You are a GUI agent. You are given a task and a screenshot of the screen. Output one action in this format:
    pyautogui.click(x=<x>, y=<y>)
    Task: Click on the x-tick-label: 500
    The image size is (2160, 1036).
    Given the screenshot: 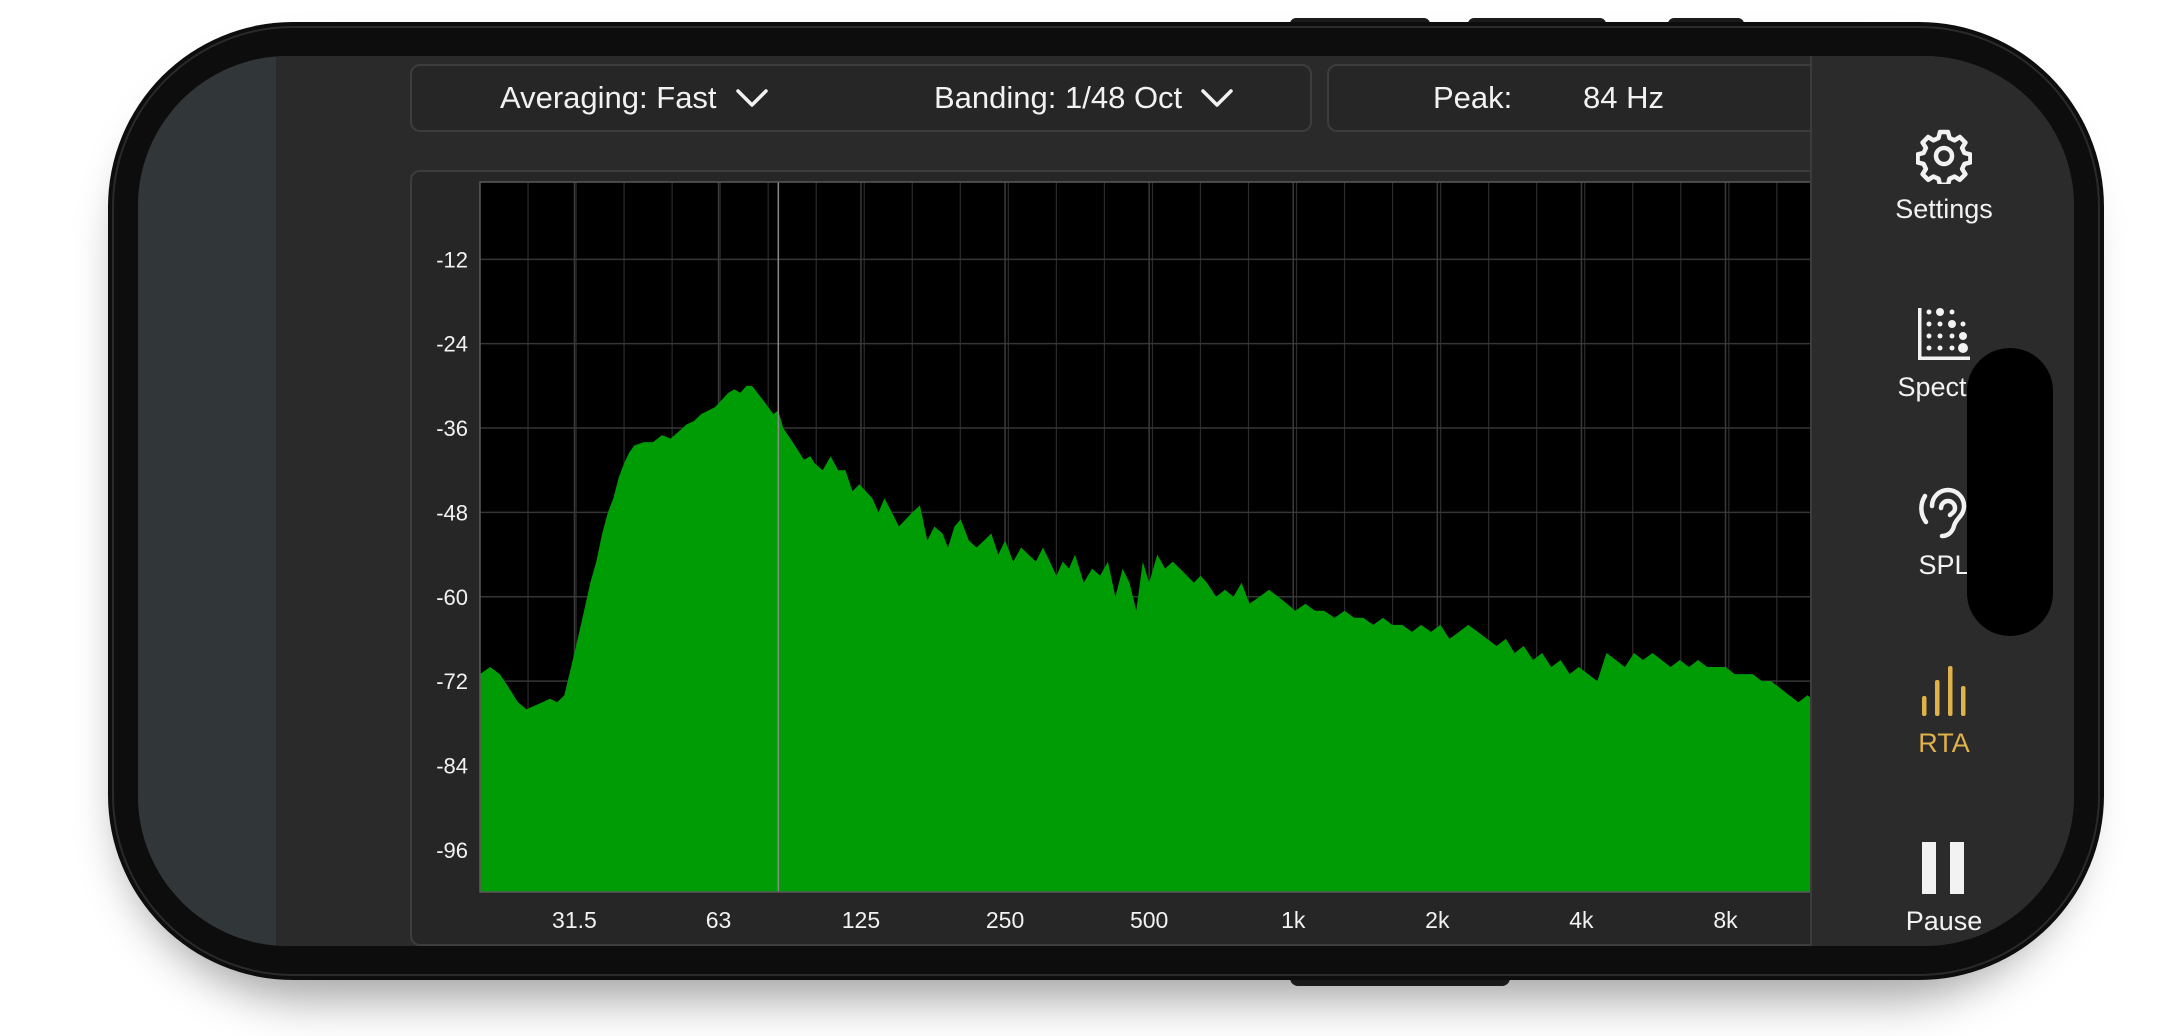 What is the action you would take?
    pyautogui.click(x=1149, y=920)
    